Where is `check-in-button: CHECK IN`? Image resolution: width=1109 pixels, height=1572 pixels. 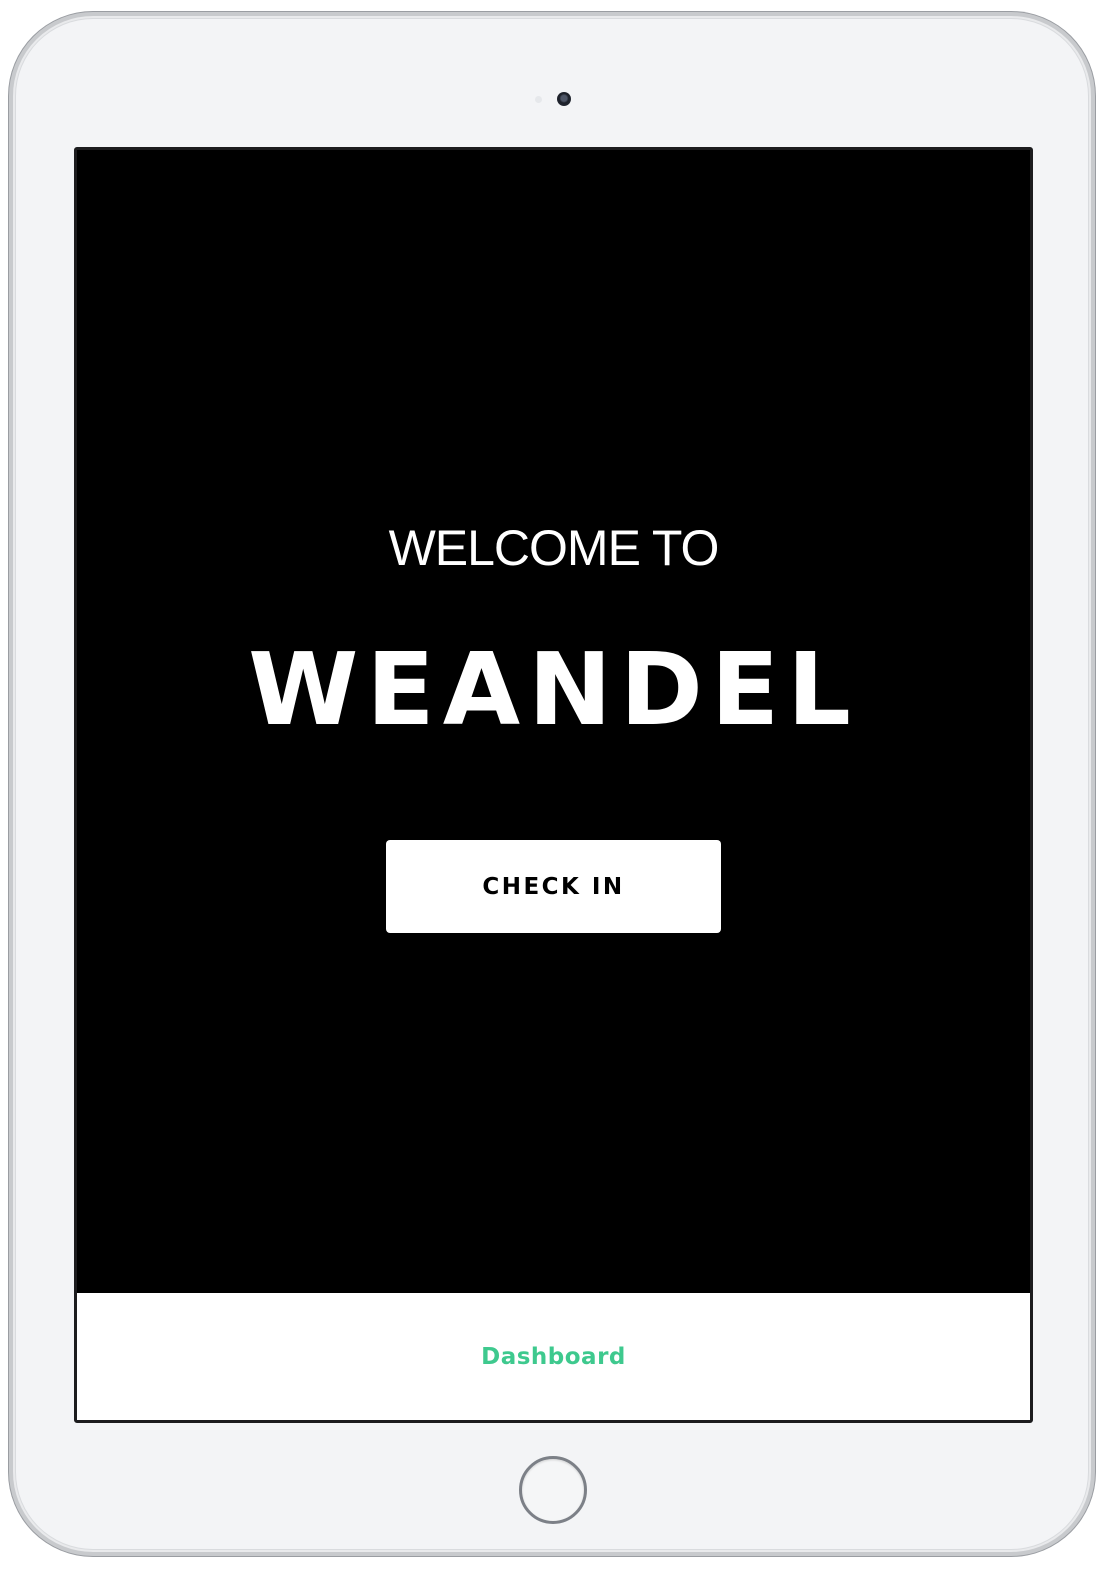 check-in-button: CHECK IN is located at coordinates (553, 886).